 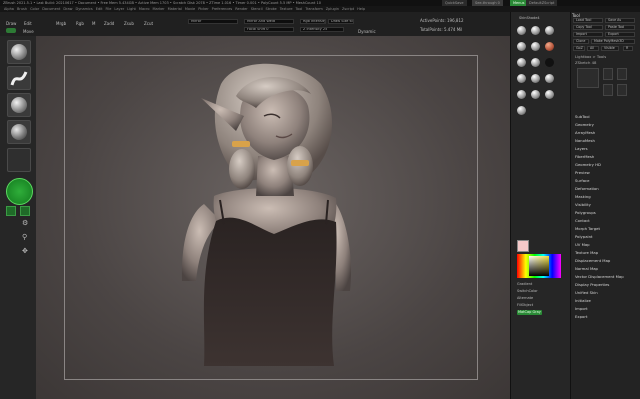 What do you see at coordinates (51, 9) in the screenshot?
I see `menu-document: Document` at bounding box center [51, 9].